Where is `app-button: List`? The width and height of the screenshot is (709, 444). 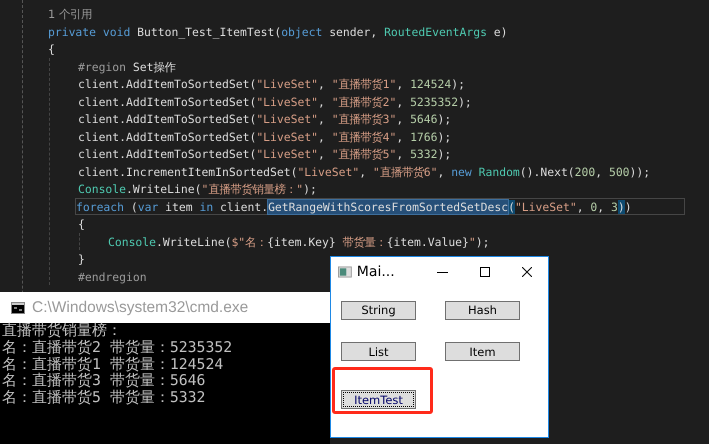
app-button: List is located at coordinates (378, 351).